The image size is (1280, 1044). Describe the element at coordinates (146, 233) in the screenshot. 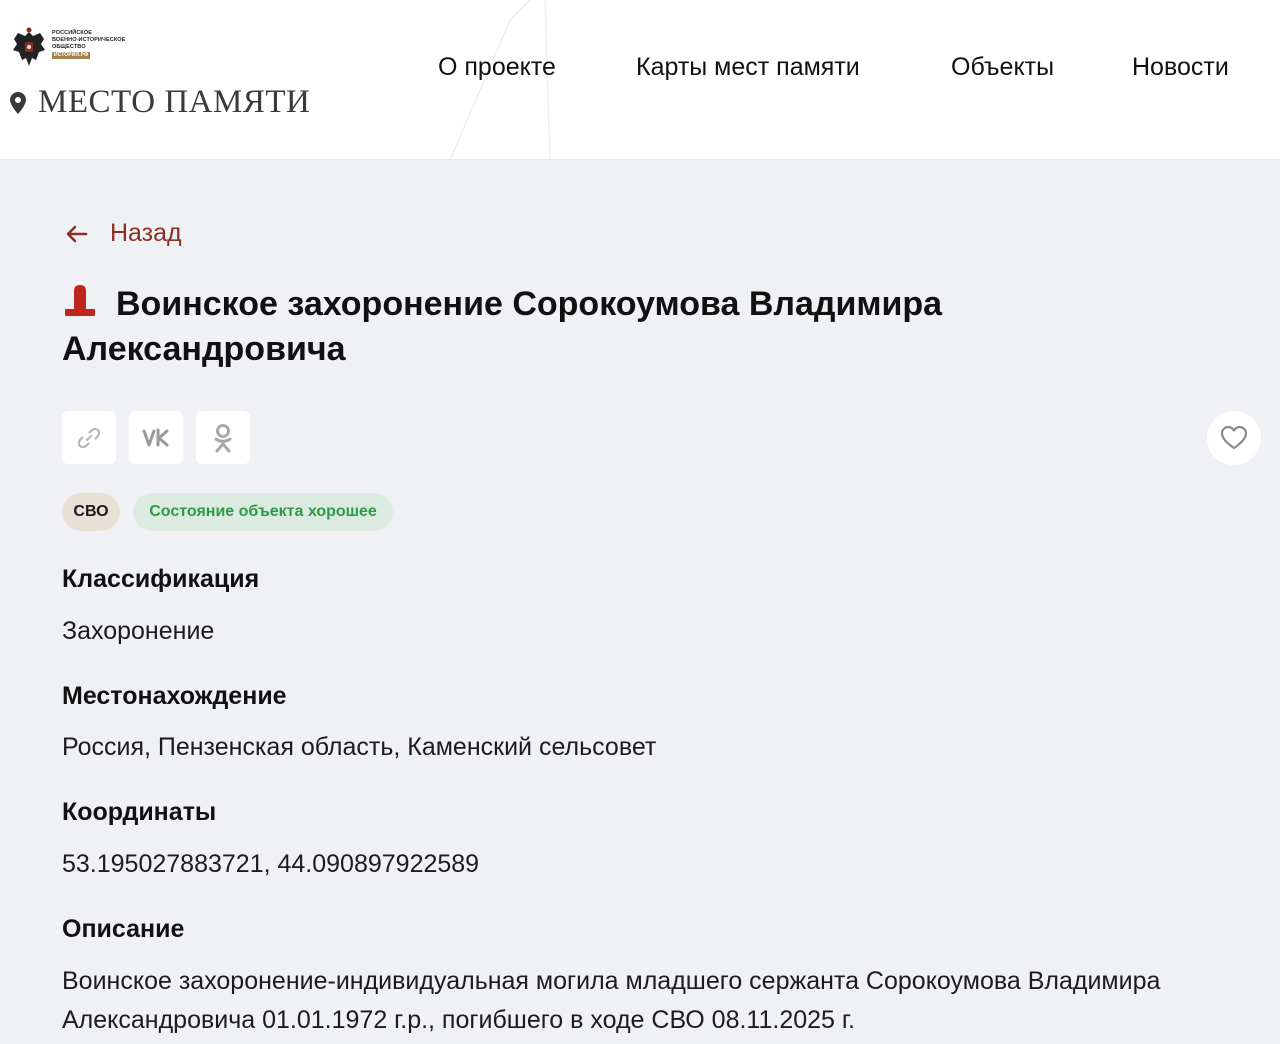

I see `back-label: Назад` at that location.